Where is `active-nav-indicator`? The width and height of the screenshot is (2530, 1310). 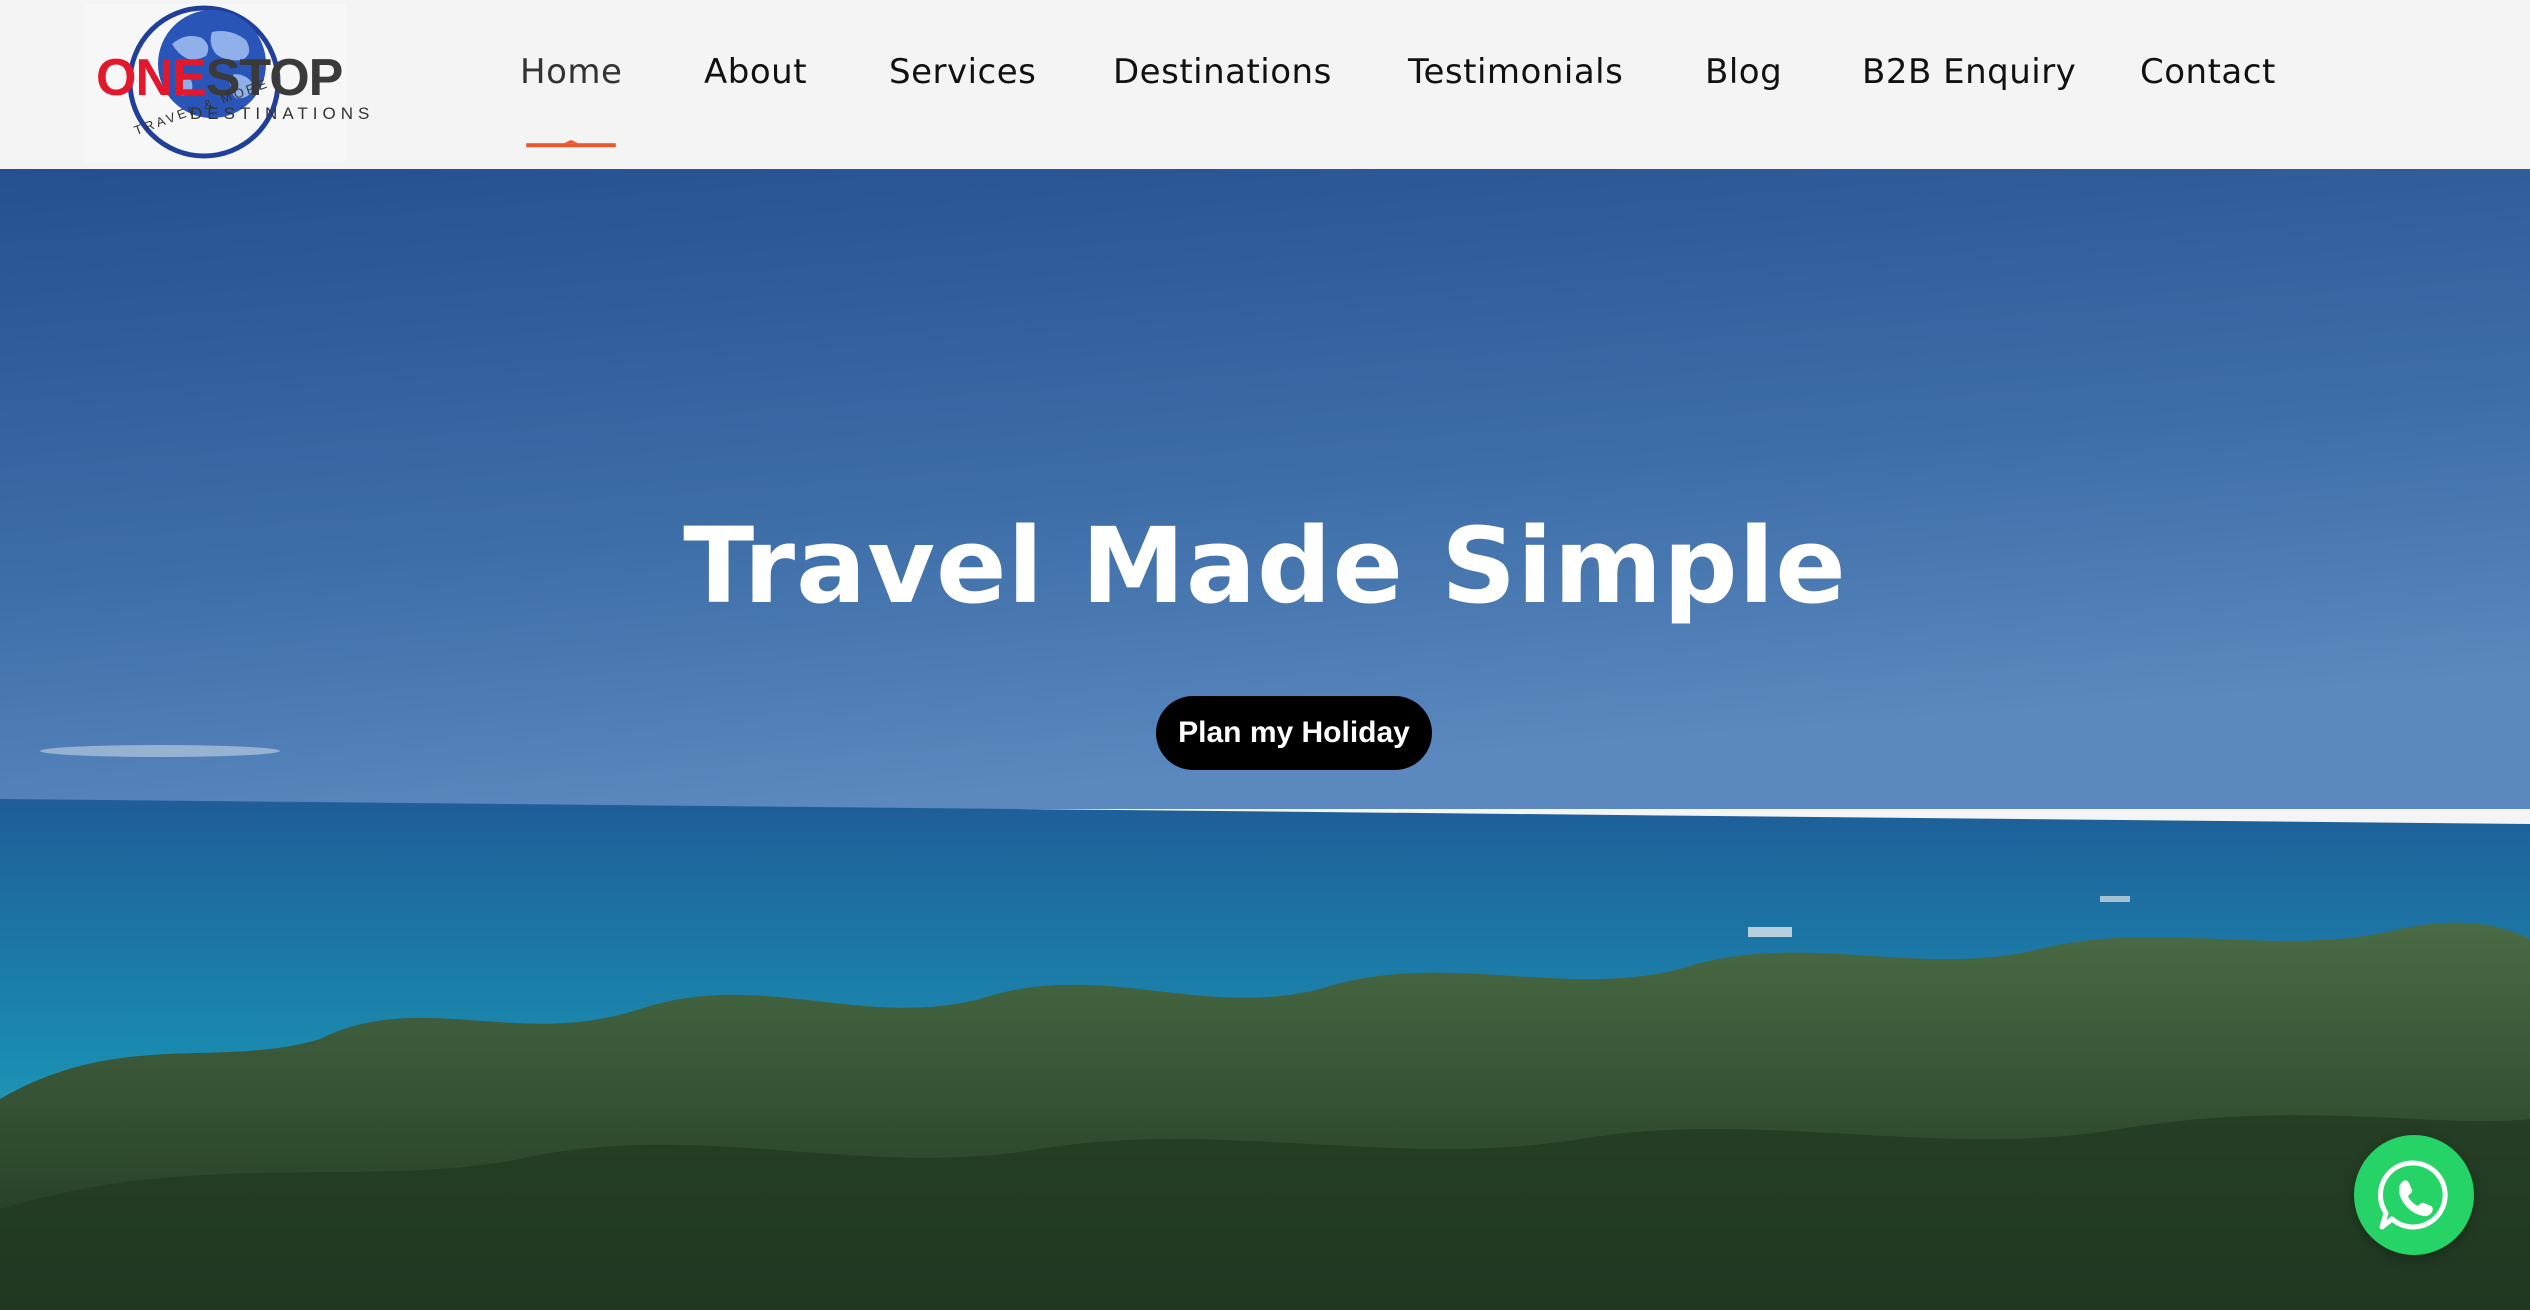
active-nav-indicator is located at coordinates (571, 144).